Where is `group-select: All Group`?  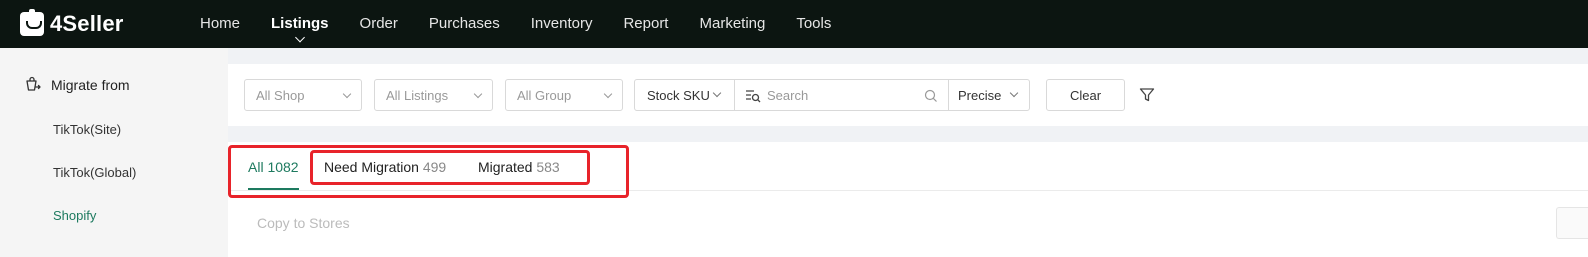 group-select: All Group is located at coordinates (564, 95).